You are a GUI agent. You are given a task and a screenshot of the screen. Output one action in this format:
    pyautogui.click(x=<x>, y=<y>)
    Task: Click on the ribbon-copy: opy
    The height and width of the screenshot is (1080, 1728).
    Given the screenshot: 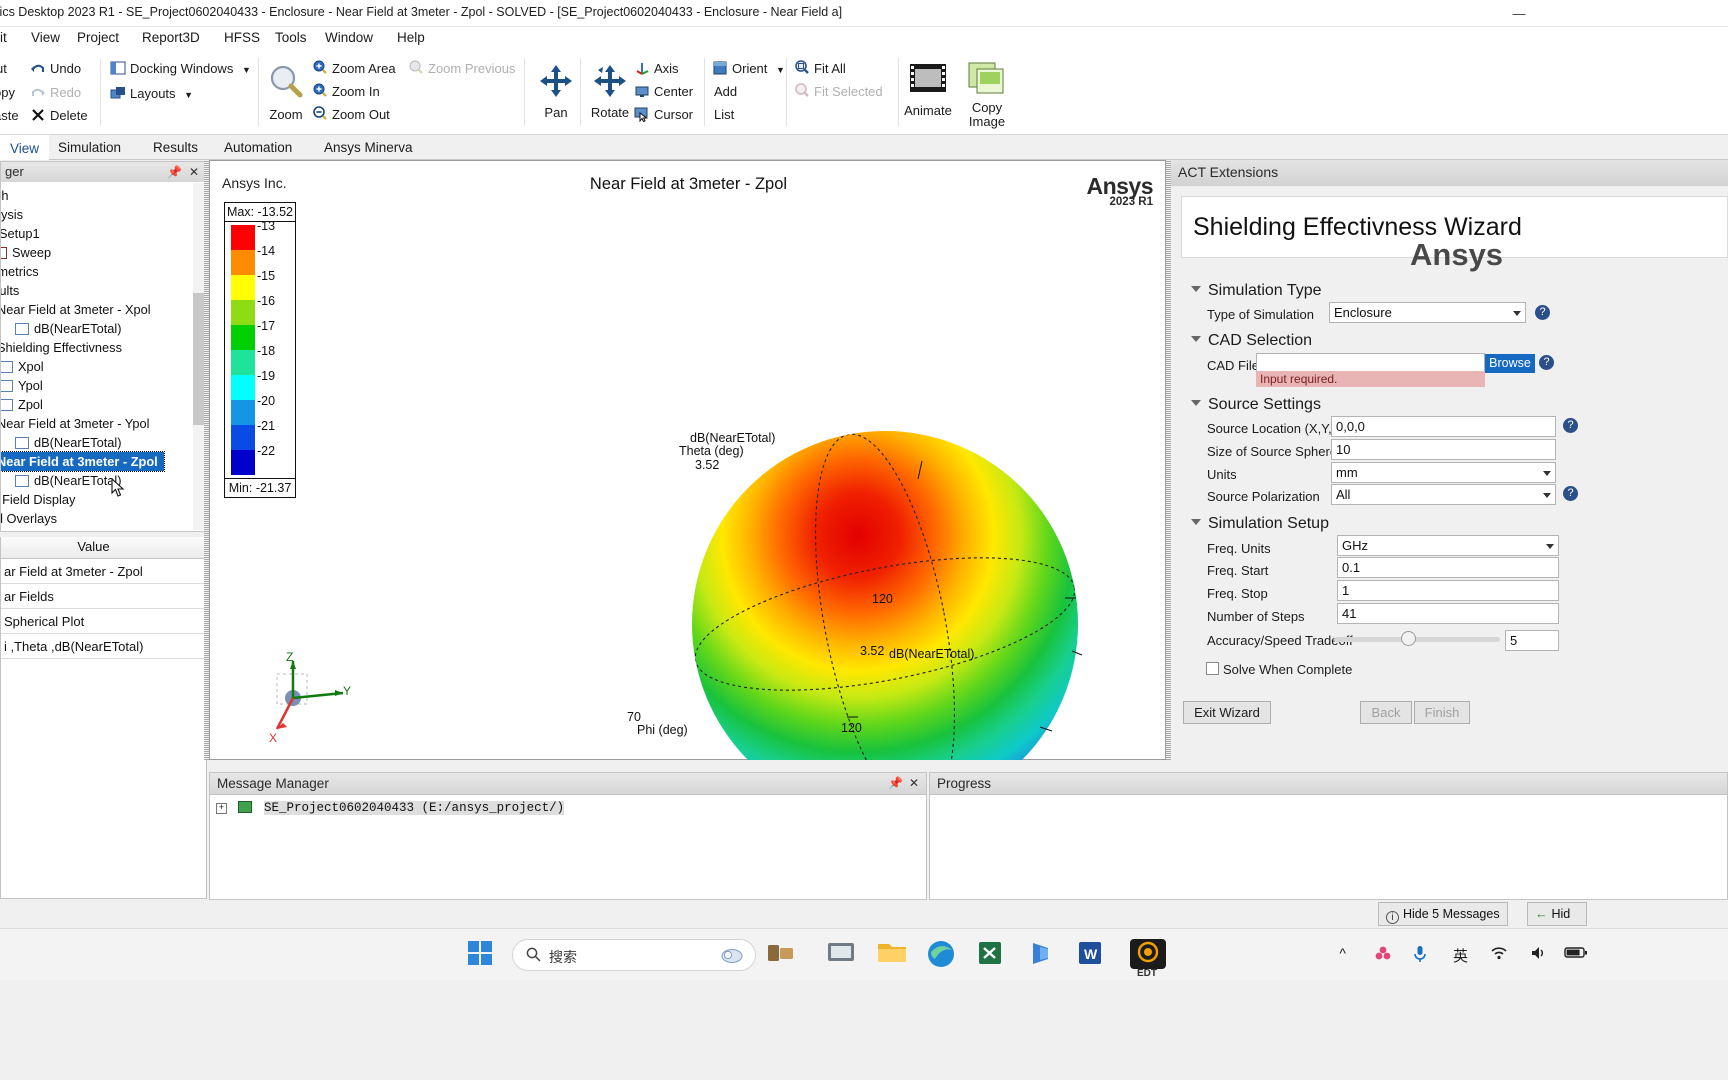 What is the action you would take?
    pyautogui.click(x=7, y=93)
    